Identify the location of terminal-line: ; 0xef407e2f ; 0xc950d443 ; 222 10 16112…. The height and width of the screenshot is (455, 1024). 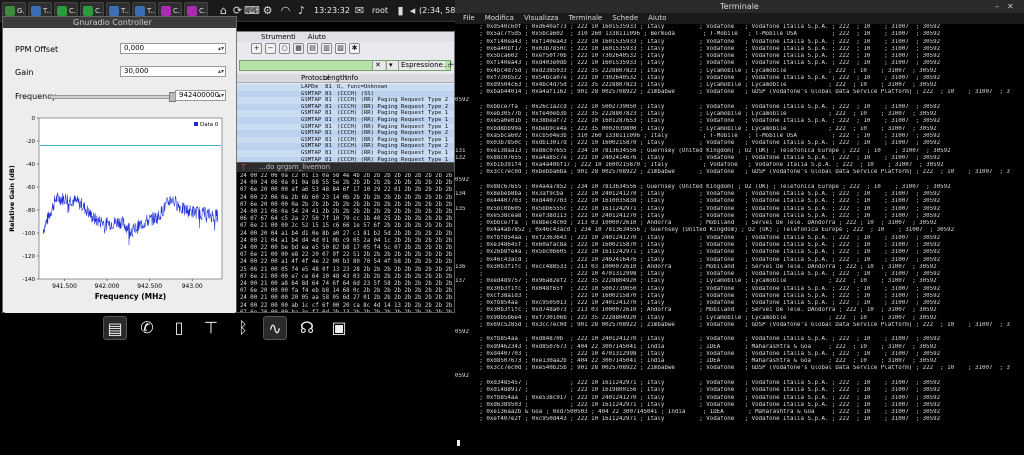
(698, 419).